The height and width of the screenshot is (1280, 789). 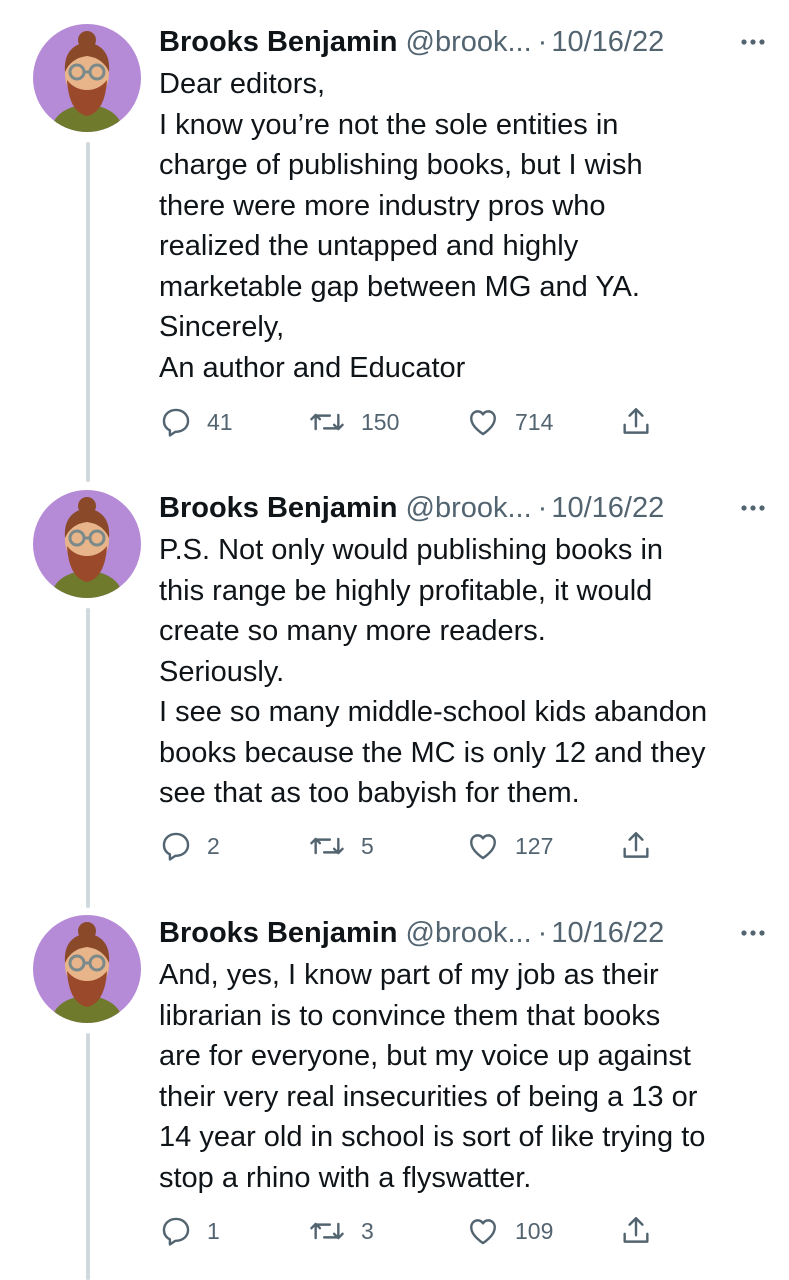 What do you see at coordinates (312, 367) in the screenshot?
I see `tweet-line: An author and Educator` at bounding box center [312, 367].